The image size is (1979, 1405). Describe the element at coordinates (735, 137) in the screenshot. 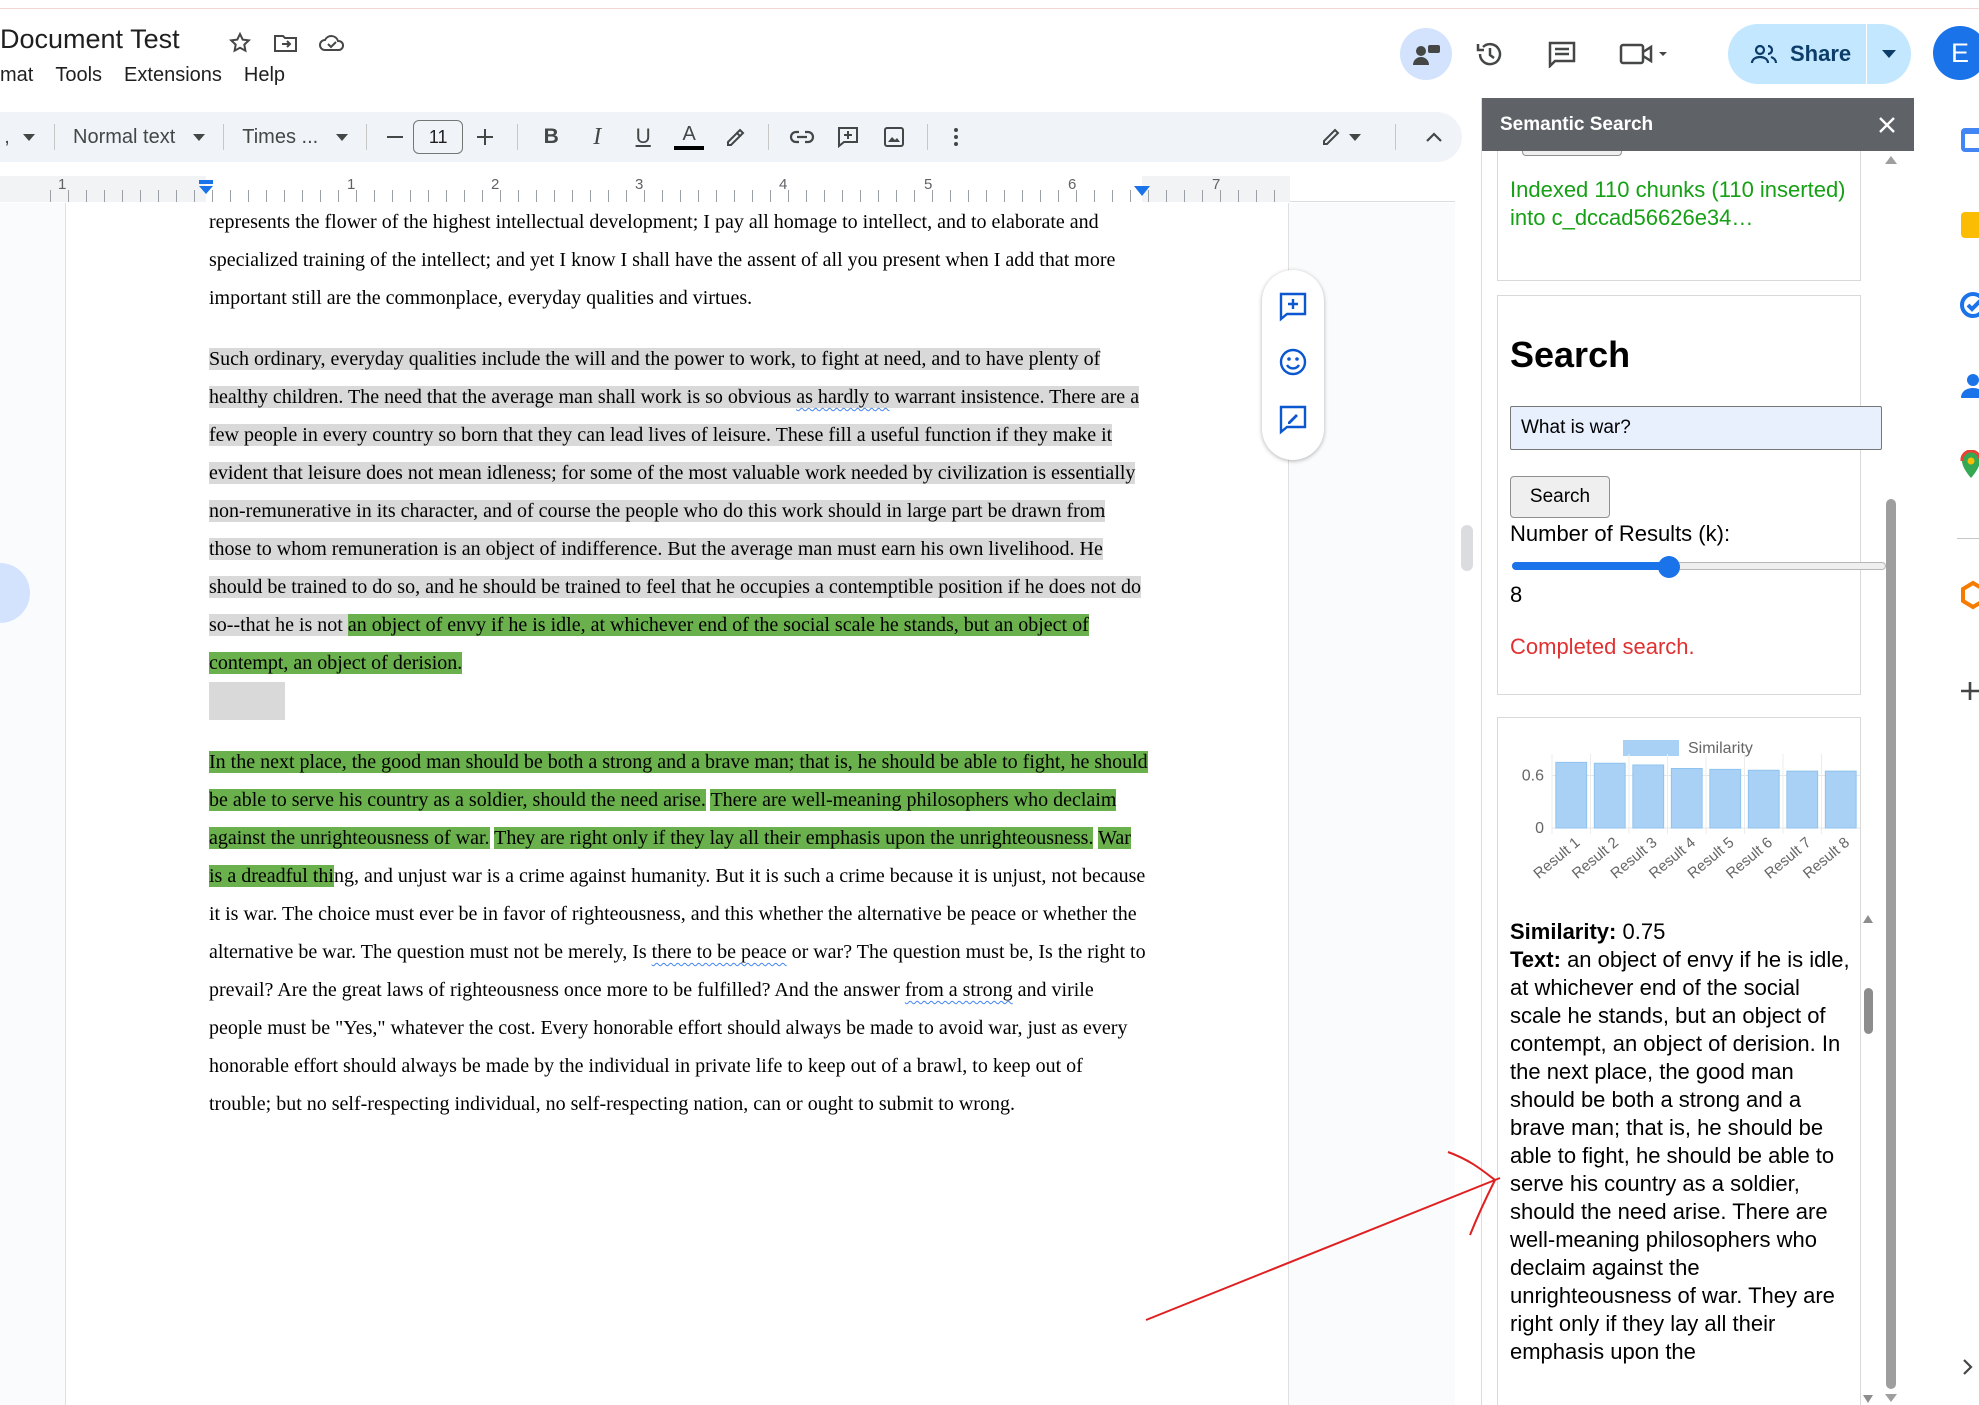

I see `highlight-pen-icon` at that location.